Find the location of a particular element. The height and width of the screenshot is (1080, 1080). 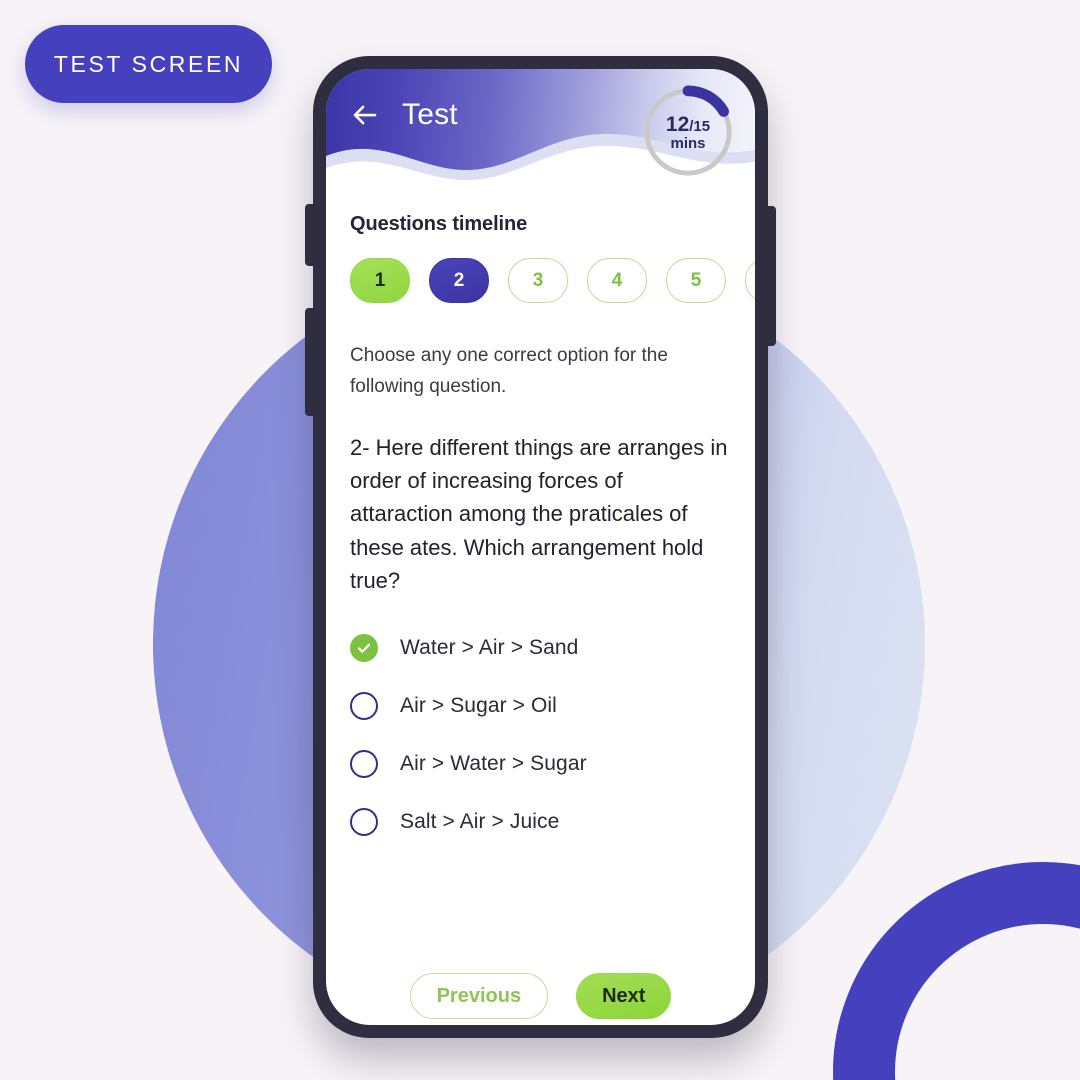

next-button: Next is located at coordinates (624, 996).